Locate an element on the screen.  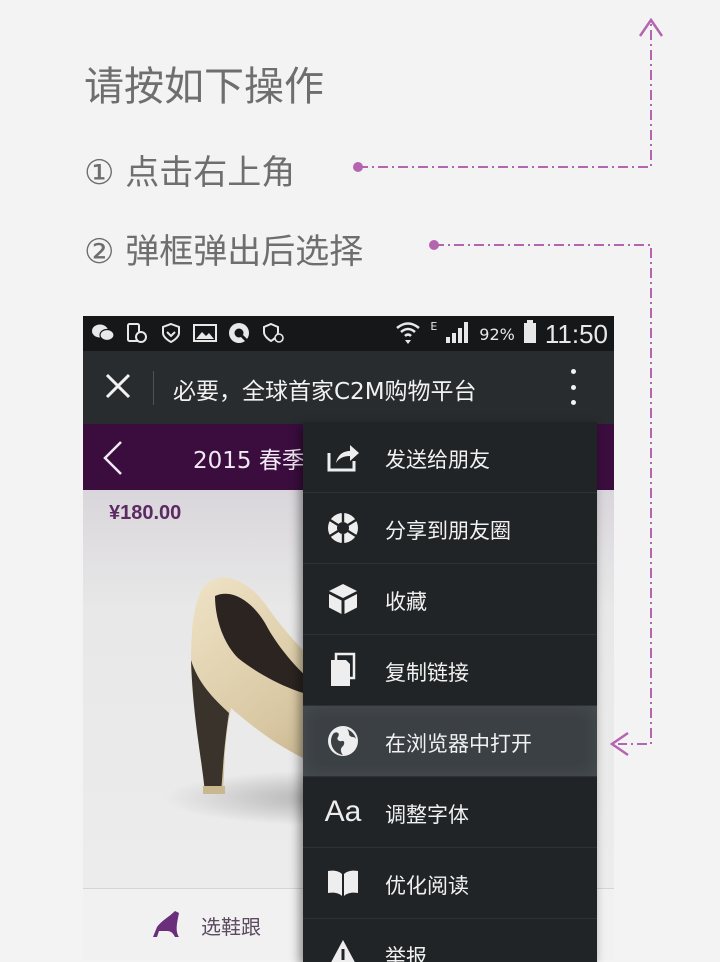
instruction-heading: 请按如下操作 is located at coordinates (204, 87).